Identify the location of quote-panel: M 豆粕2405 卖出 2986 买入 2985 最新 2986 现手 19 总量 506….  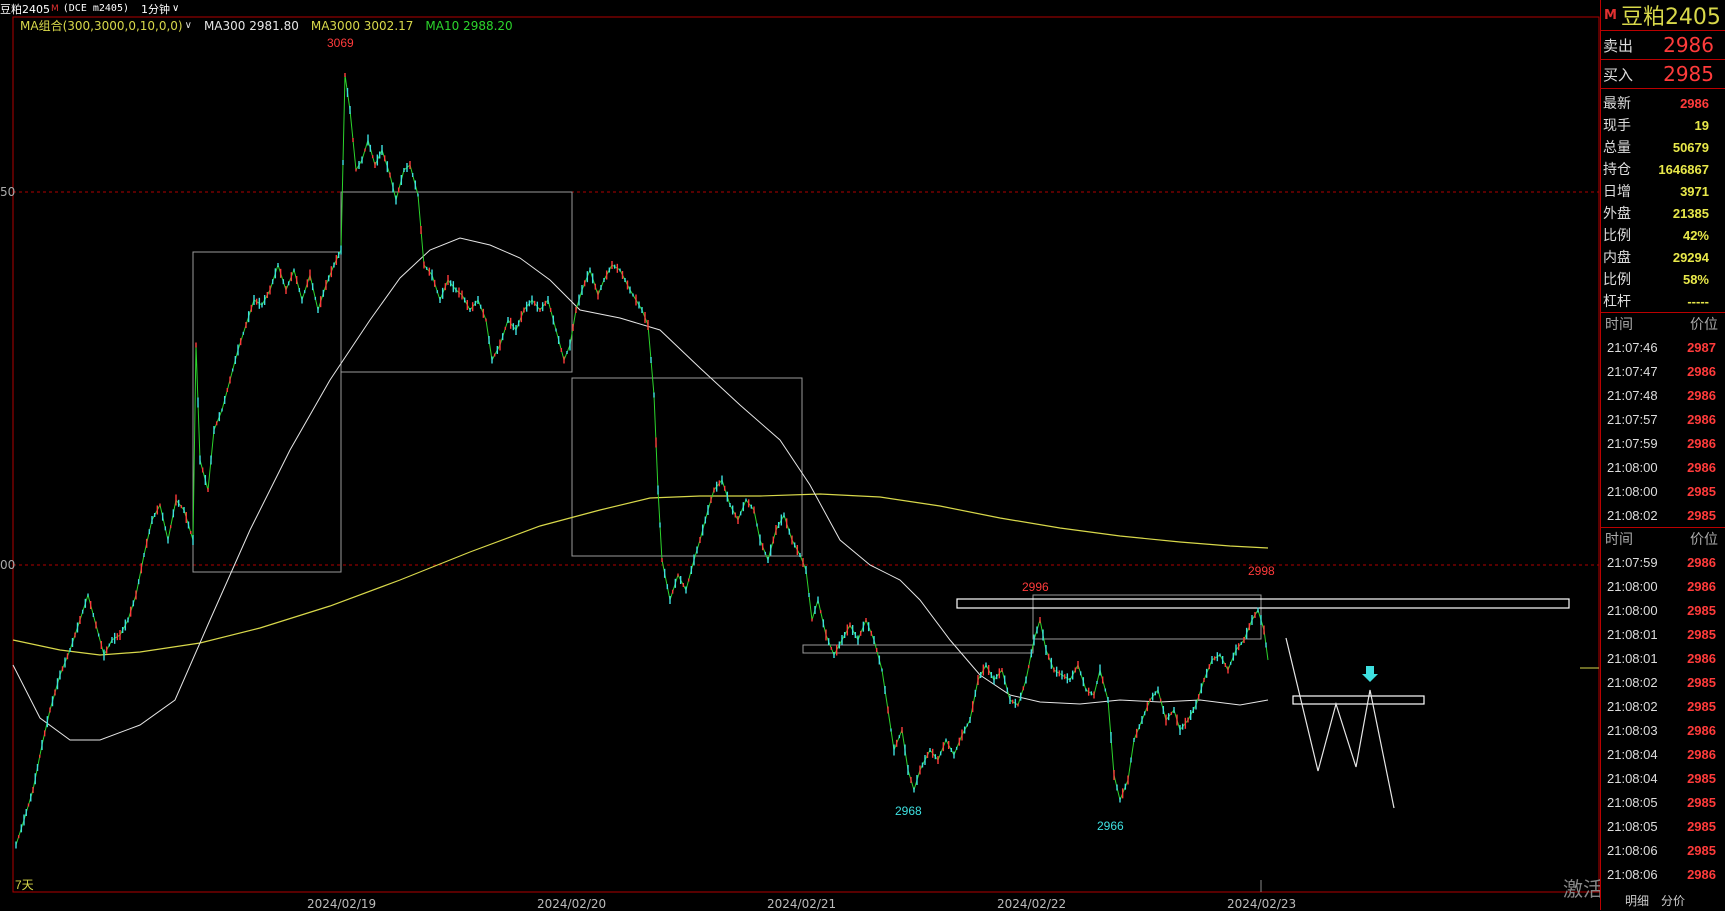
(1662, 455).